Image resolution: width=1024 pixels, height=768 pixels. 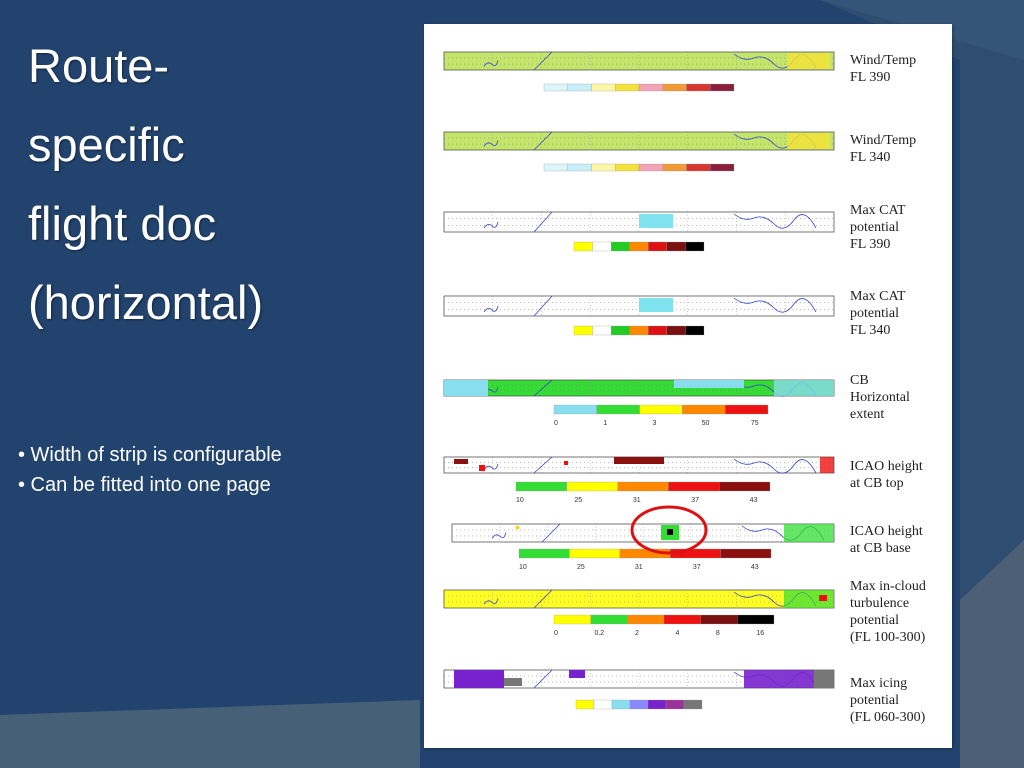 I want to click on turbulence-area, so click(x=823, y=598).